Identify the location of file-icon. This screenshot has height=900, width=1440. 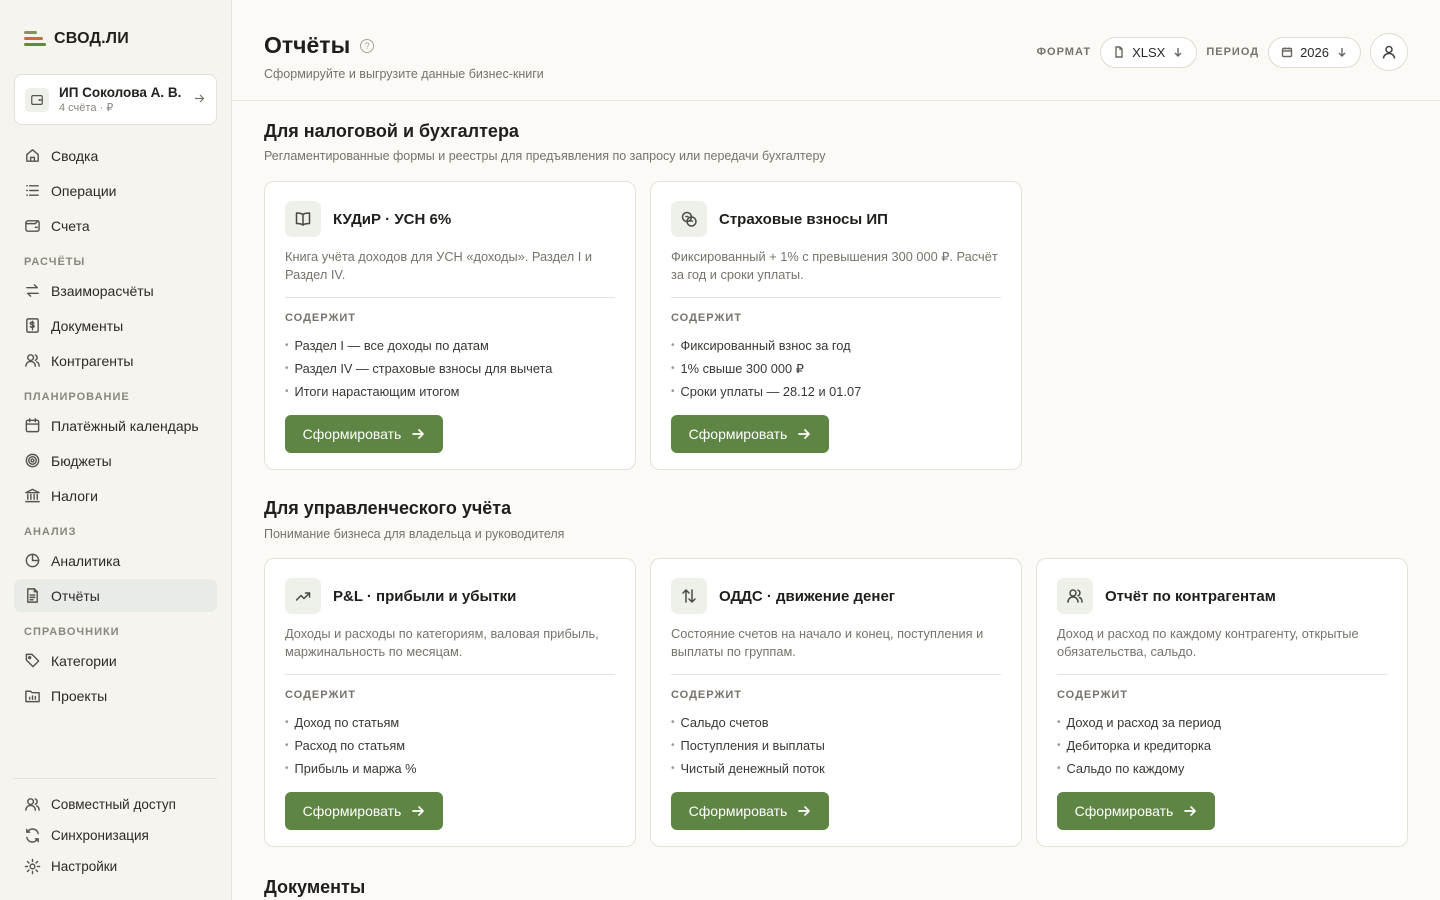
(1119, 52).